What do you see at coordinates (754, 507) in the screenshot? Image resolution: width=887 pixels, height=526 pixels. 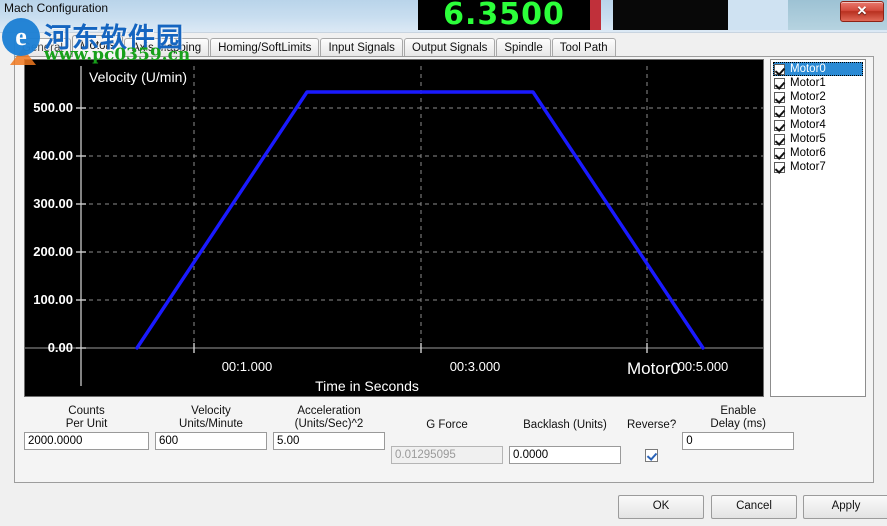 I see `cancel-button: Cancel` at bounding box center [754, 507].